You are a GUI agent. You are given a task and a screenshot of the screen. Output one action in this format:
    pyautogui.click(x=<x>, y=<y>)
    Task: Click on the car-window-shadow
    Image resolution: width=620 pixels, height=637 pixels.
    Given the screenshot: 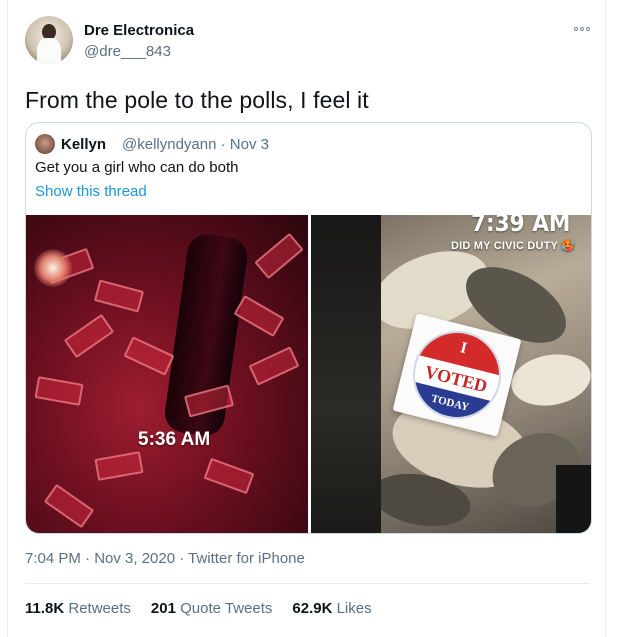 What is the action you would take?
    pyautogui.click(x=346, y=374)
    